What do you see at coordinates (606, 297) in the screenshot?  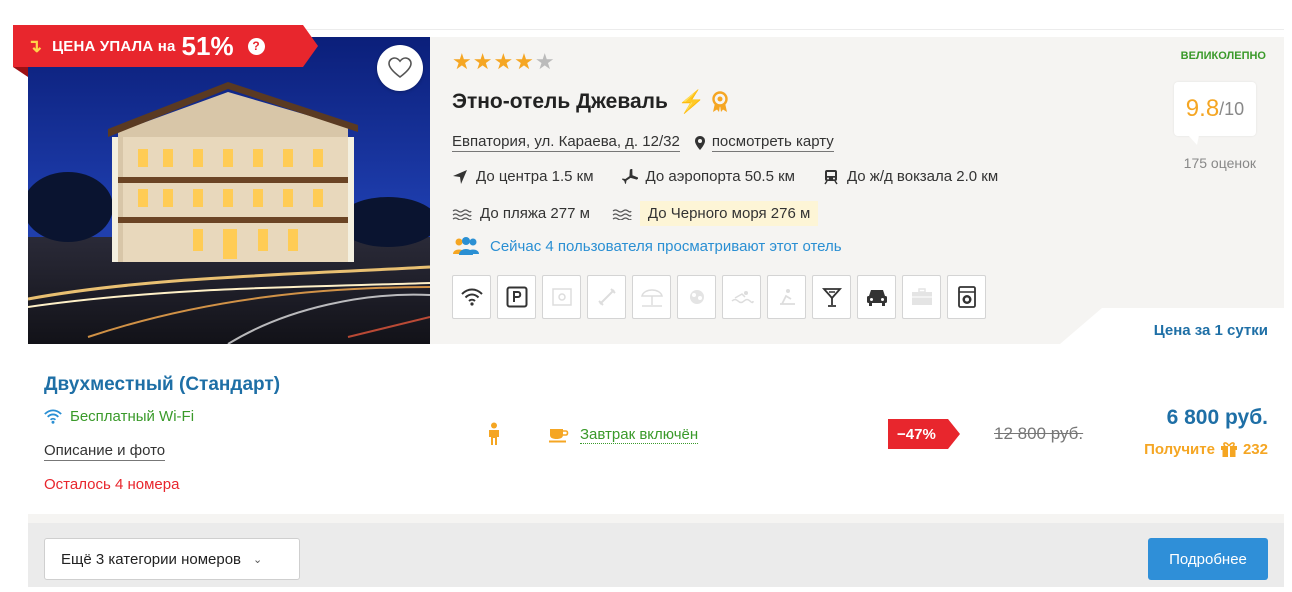 I see `gym-icon` at bounding box center [606, 297].